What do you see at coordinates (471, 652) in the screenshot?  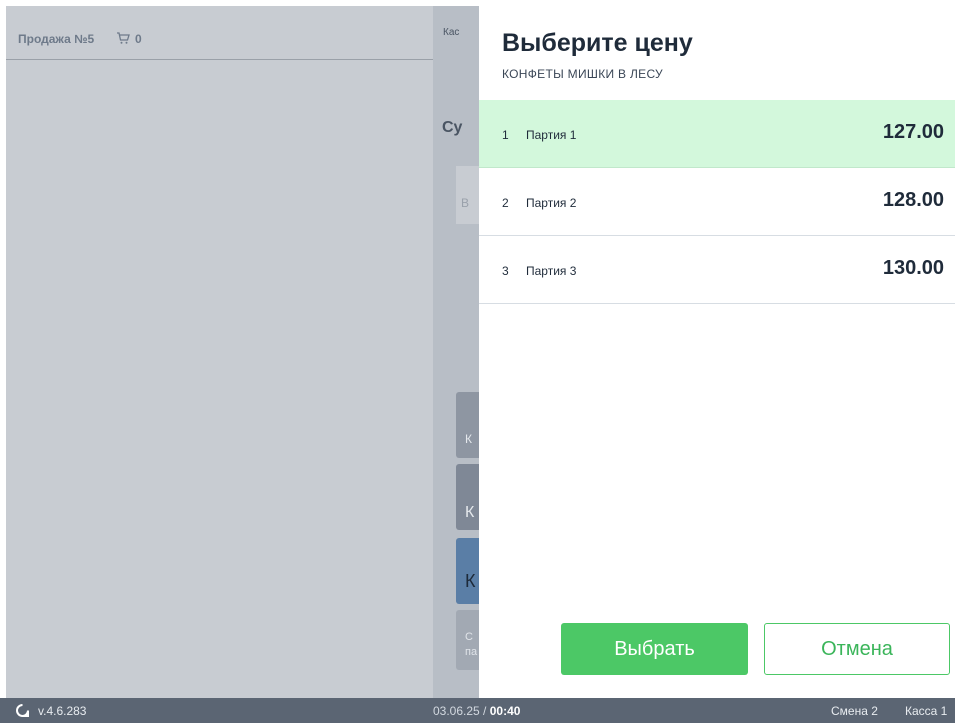 I see `payment-button-4-line2: па` at bounding box center [471, 652].